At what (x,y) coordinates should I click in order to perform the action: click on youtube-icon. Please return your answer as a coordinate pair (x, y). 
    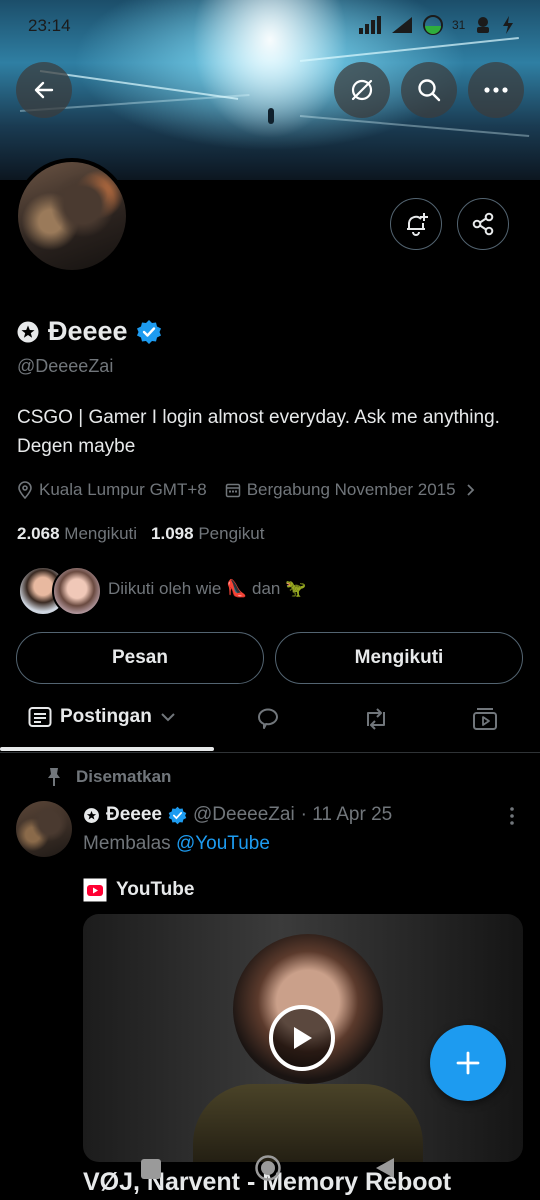
    Looking at the image, I should click on (95, 890).